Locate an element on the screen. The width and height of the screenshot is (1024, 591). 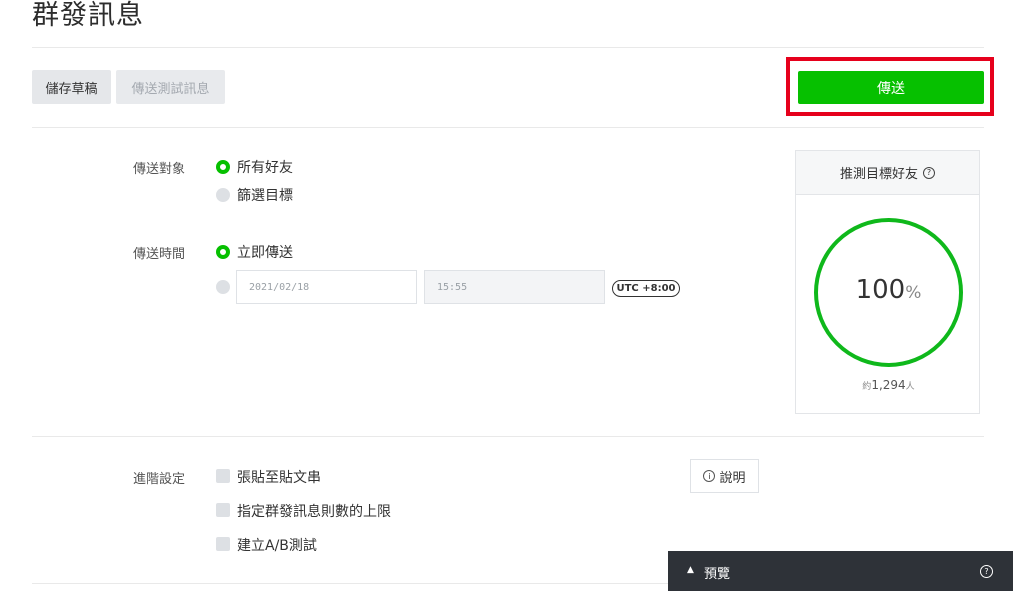
page-title: 群發訊息 is located at coordinates (88, 15).